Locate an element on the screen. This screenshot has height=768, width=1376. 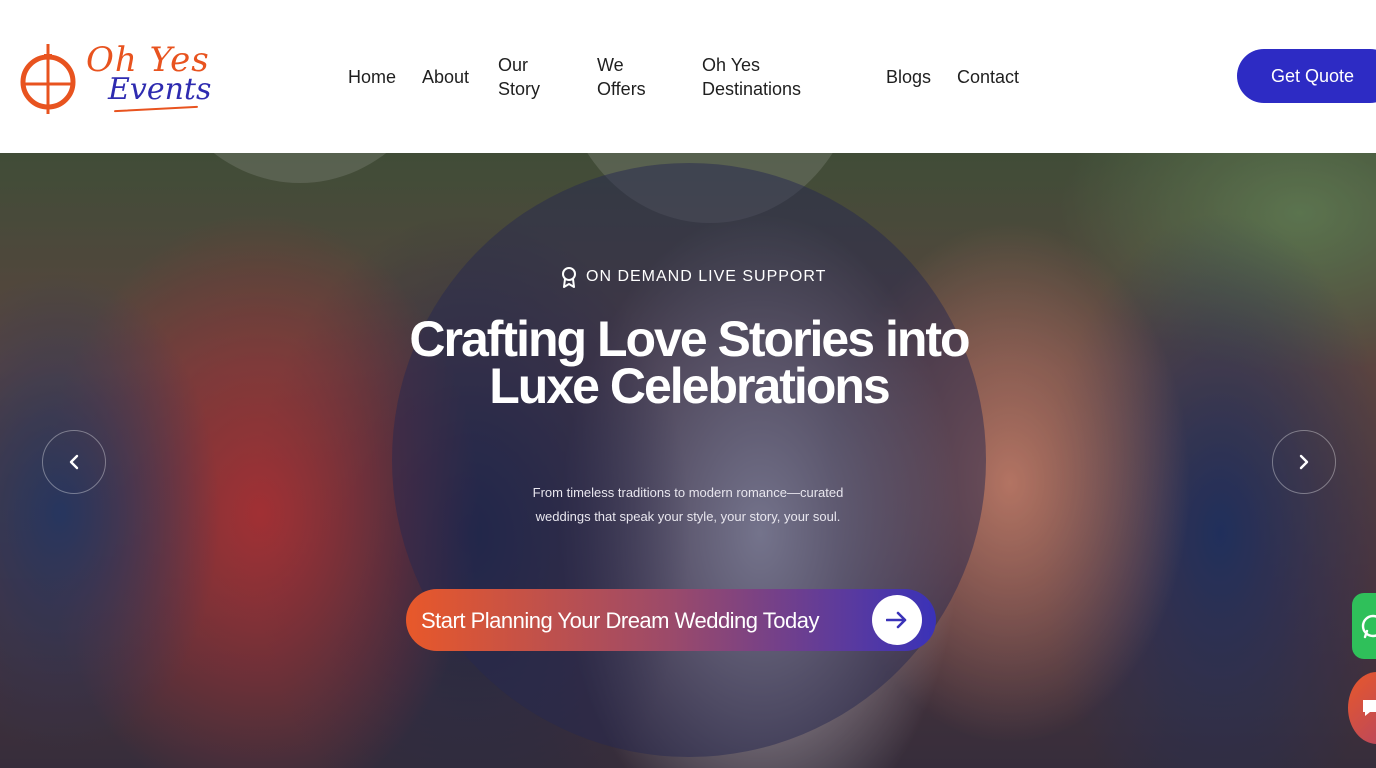
logo-mark-icon is located at coordinates (48, 79).